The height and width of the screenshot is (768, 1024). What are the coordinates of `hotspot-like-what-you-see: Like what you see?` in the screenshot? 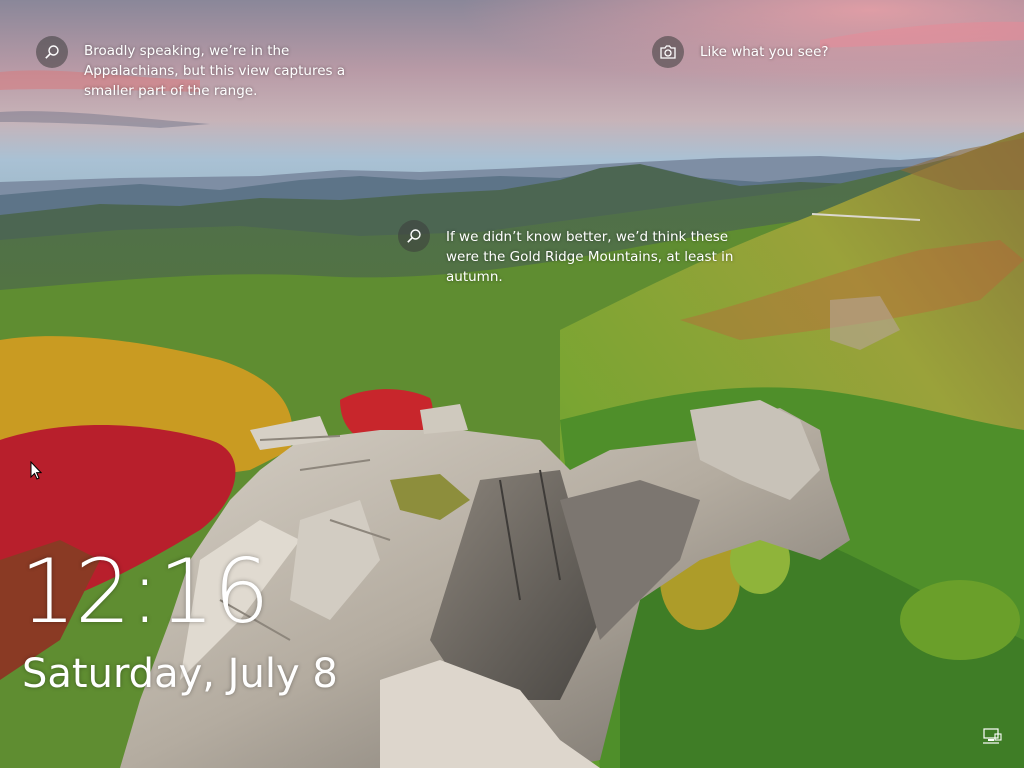 It's located at (740, 52).